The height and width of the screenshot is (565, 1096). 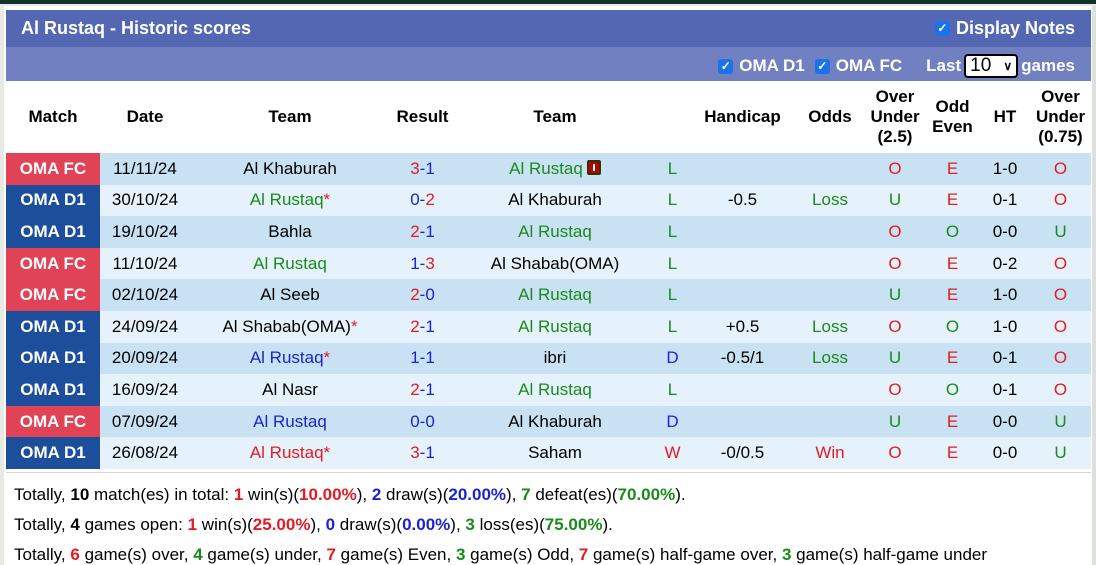 I want to click on home-team-cell: Al Shabab(OMA)*, so click(x=290, y=326).